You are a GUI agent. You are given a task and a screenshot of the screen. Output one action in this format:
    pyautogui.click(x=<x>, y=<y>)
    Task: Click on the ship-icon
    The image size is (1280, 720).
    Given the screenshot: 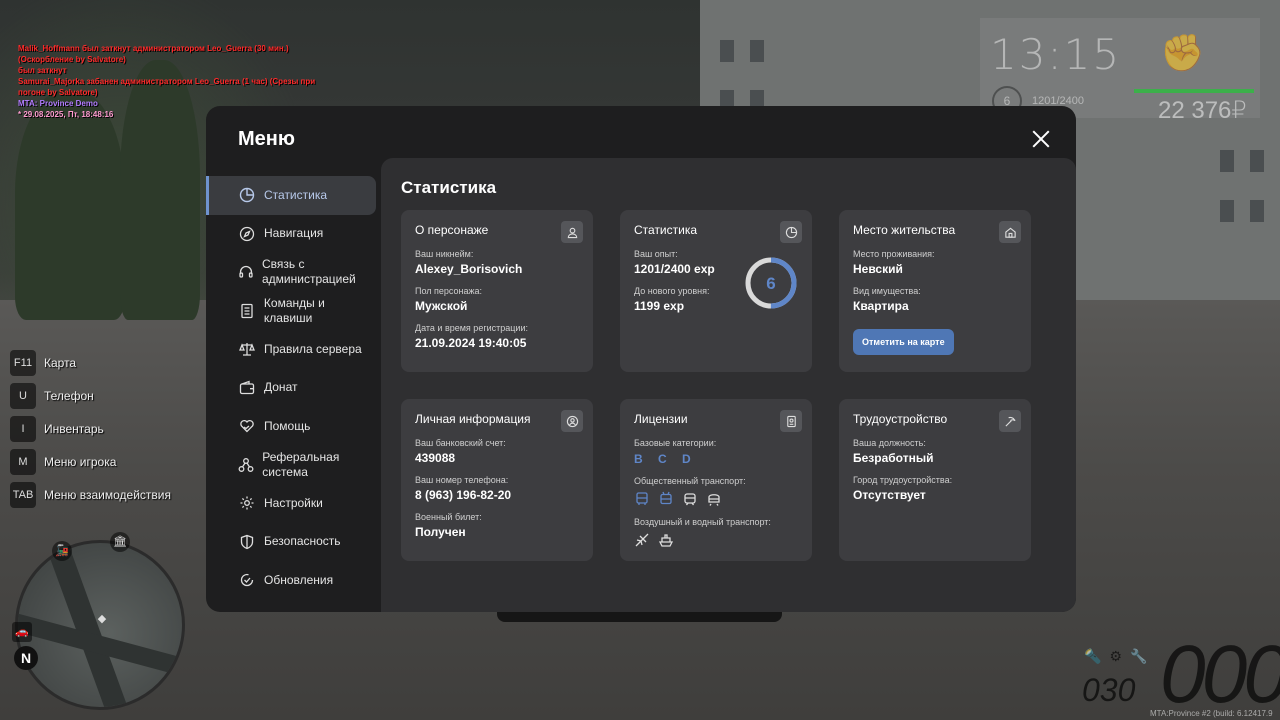 What is the action you would take?
    pyautogui.click(x=666, y=540)
    